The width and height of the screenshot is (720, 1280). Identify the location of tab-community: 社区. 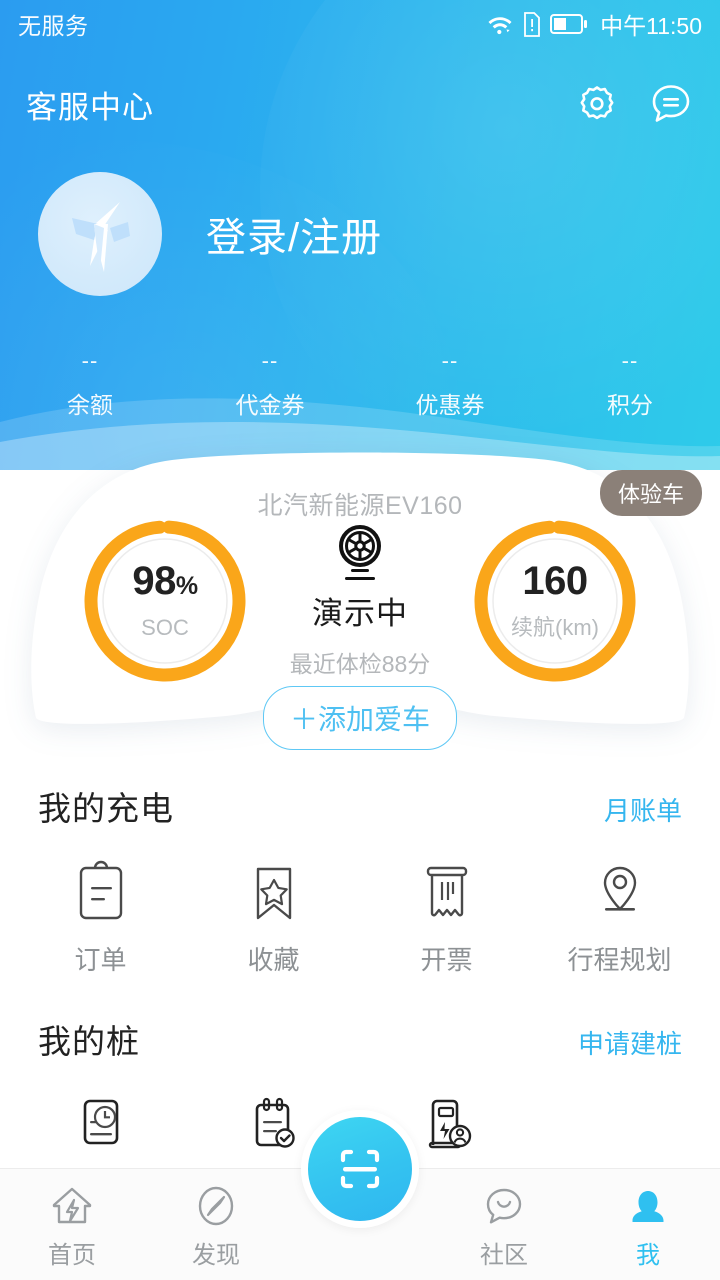
(504, 1219).